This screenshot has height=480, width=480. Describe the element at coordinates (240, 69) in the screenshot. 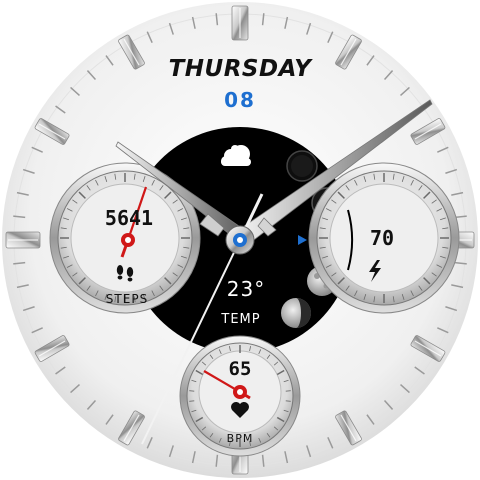

I see `weekday-label: THURSDAY` at that location.